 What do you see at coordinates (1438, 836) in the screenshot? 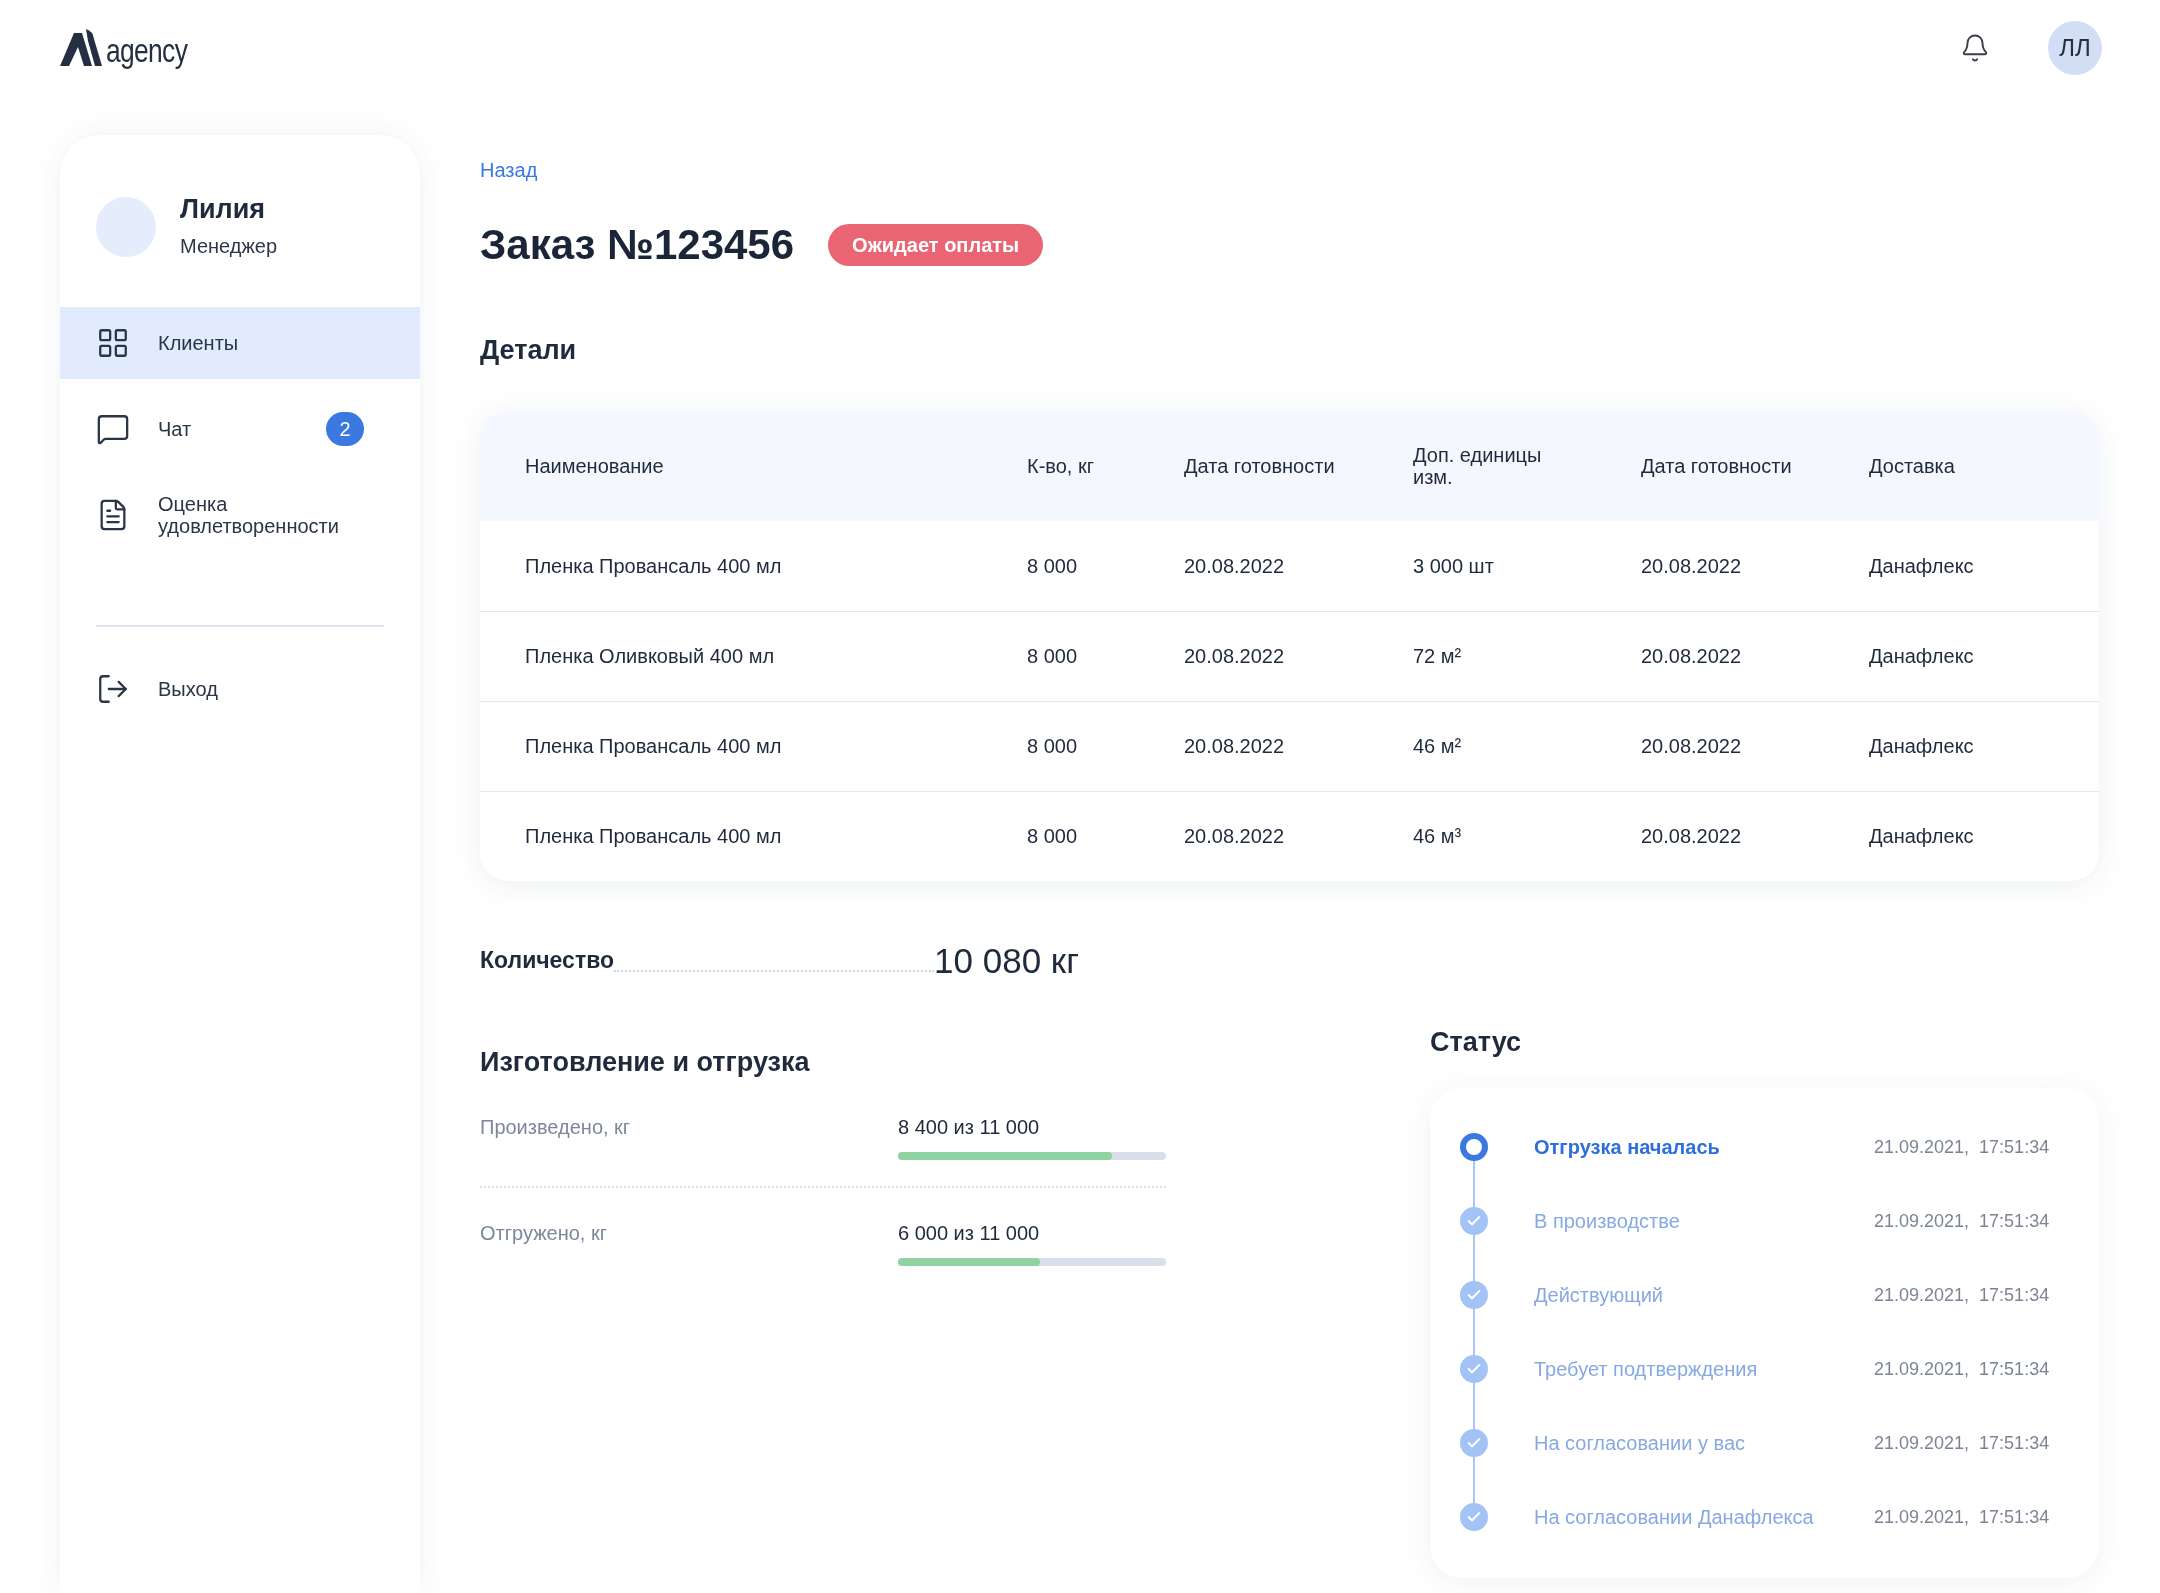
I see `table-cell-text: 46 м³` at bounding box center [1438, 836].